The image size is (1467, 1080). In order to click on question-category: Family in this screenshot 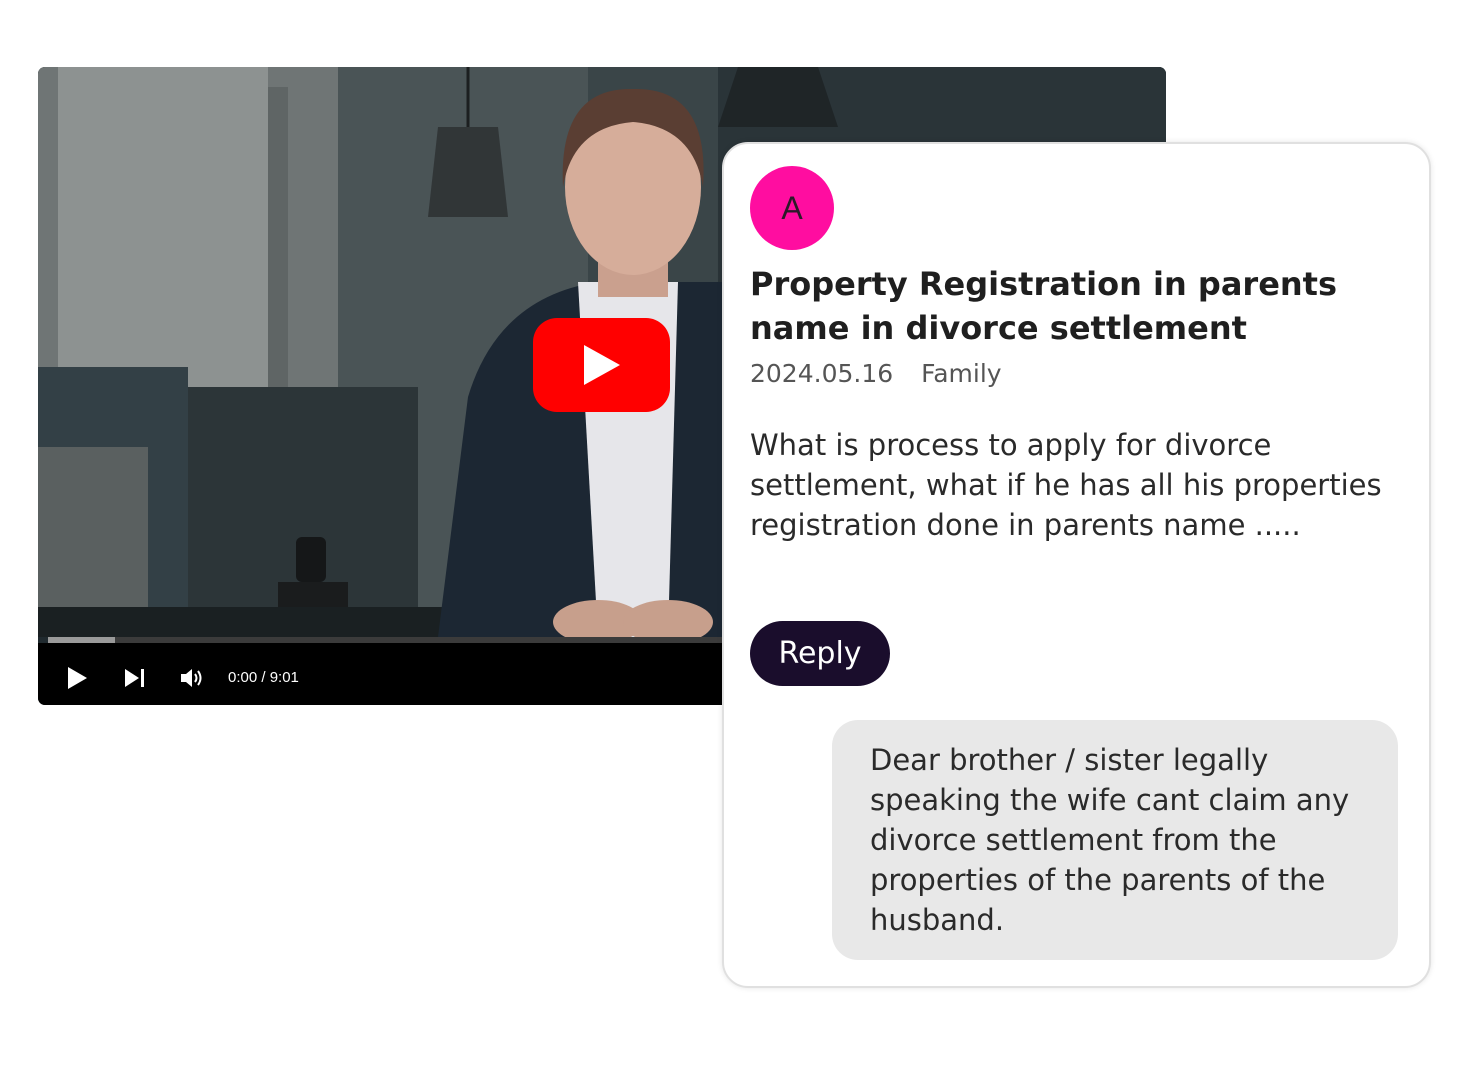, I will do `click(961, 373)`.